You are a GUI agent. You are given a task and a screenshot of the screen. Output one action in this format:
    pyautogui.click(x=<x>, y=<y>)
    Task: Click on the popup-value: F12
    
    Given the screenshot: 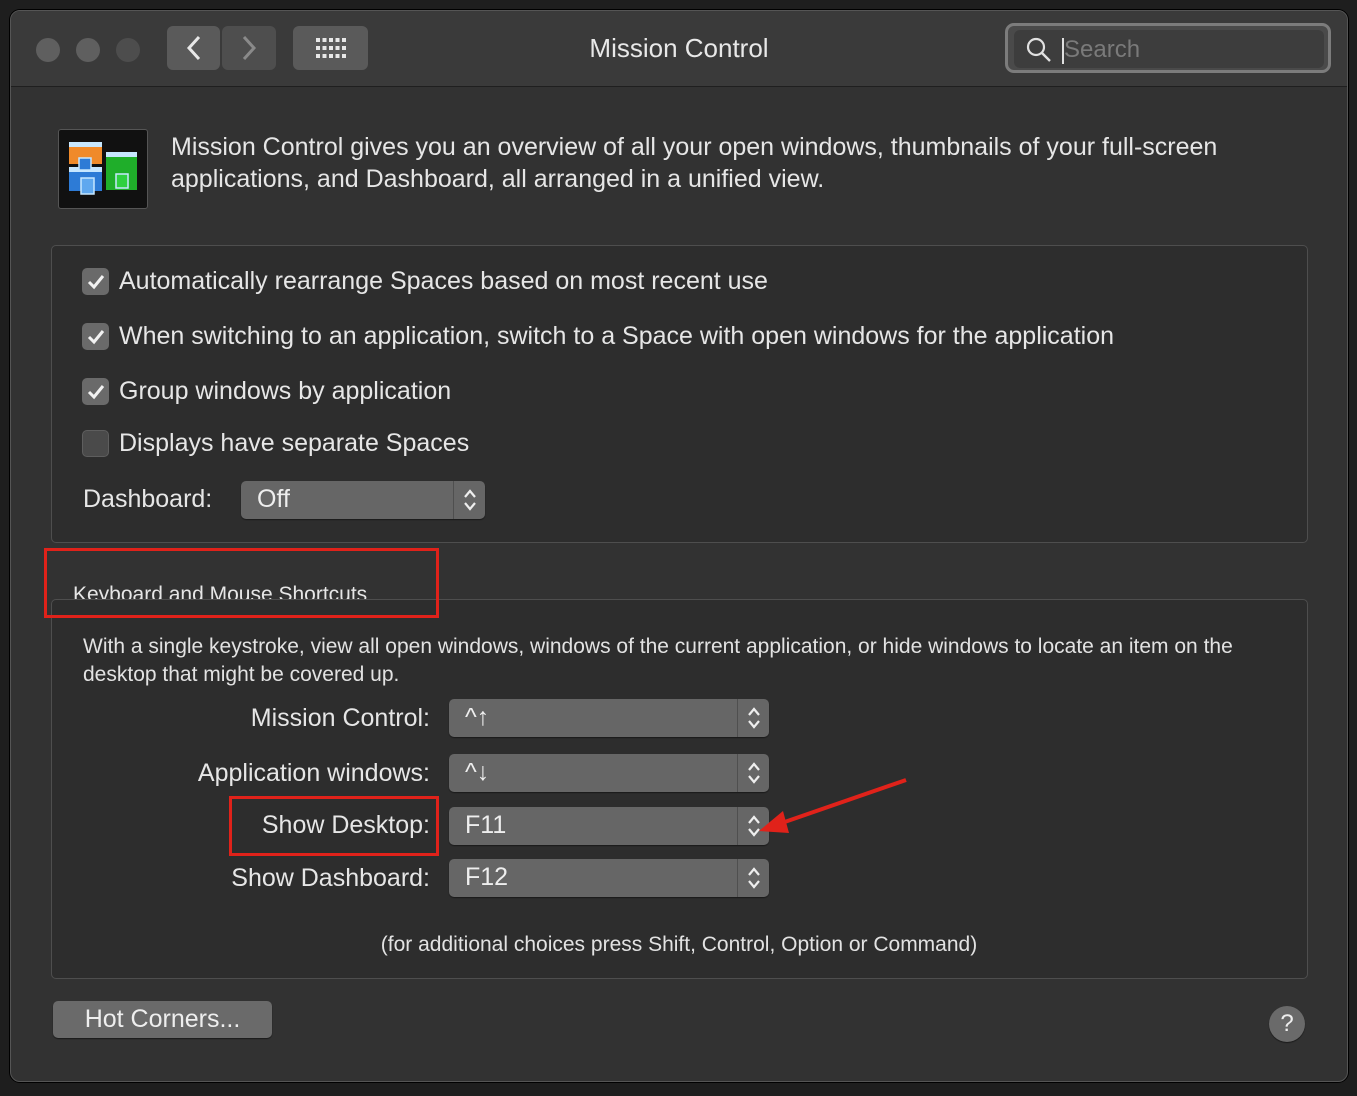 What is the action you would take?
    pyautogui.click(x=487, y=877)
    